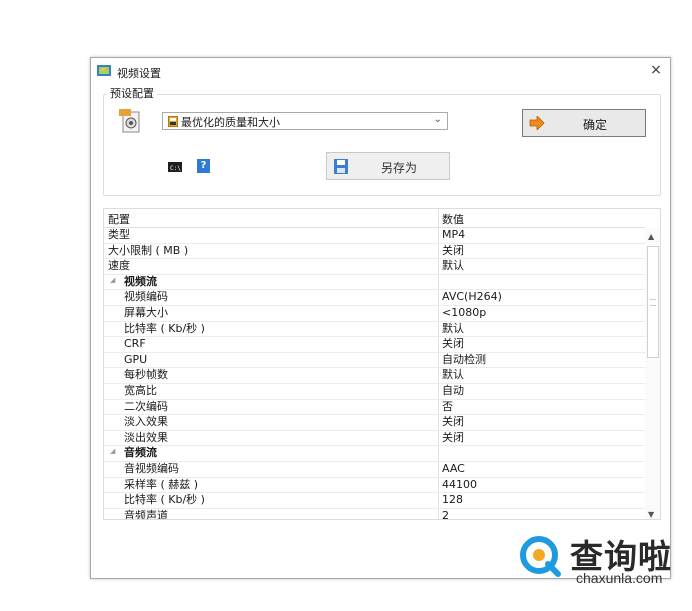 The height and width of the screenshot is (611, 692). I want to click on preset-group-label: 预设配置, so click(132, 93).